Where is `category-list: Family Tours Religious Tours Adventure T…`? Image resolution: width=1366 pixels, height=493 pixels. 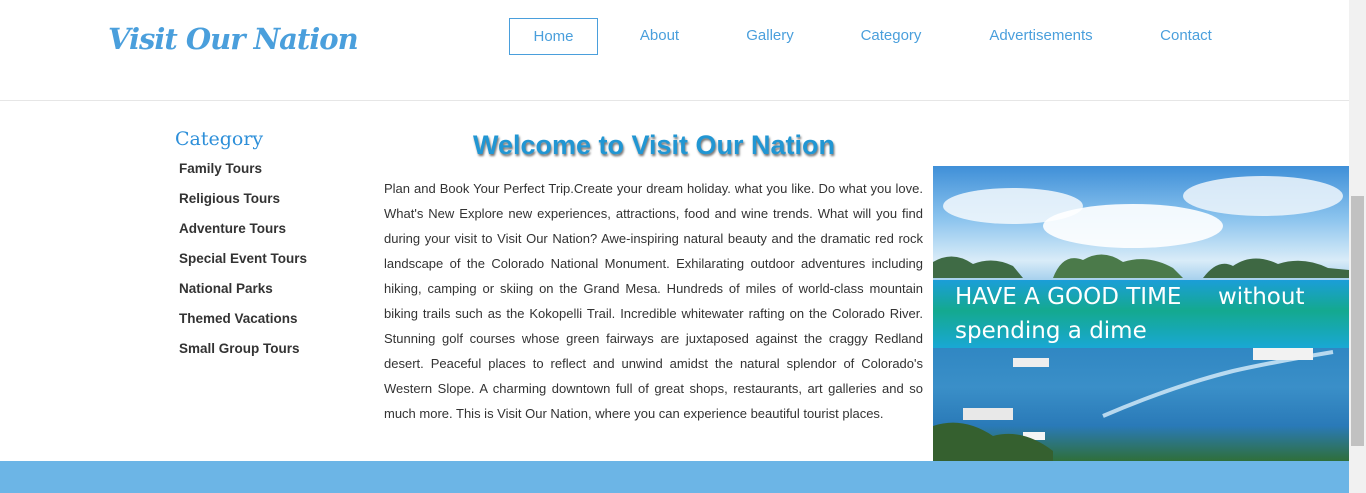 category-list: Family Tours Religious Tours Adventure T… is located at coordinates (265, 259).